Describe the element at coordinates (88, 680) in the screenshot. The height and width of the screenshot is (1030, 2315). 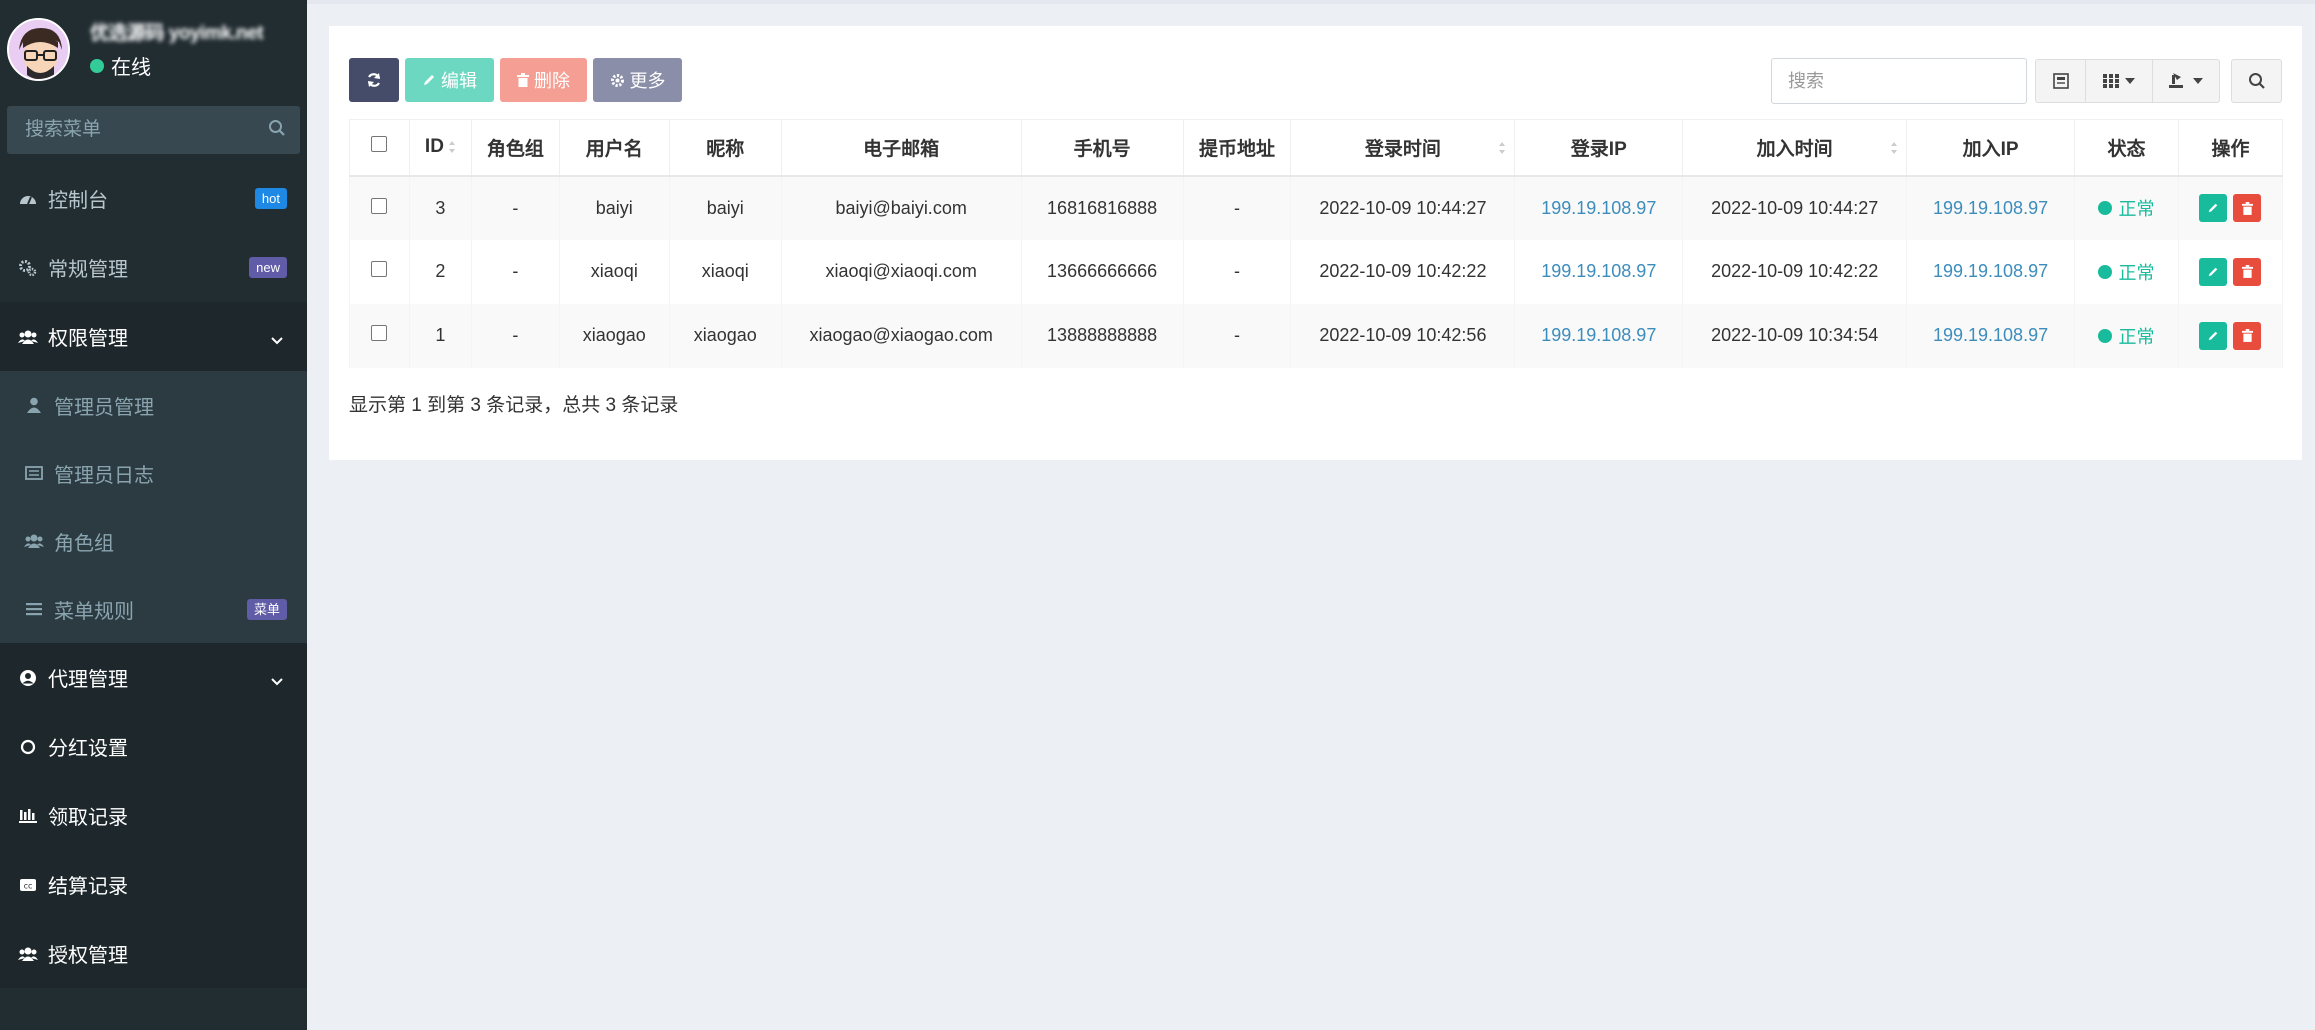
I see `sidebar-item-label: 代理管理` at that location.